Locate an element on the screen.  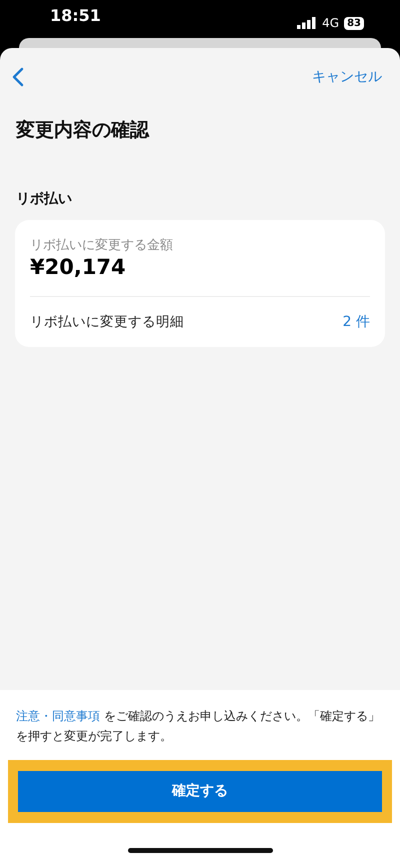
back-icon is located at coordinates (18, 77).